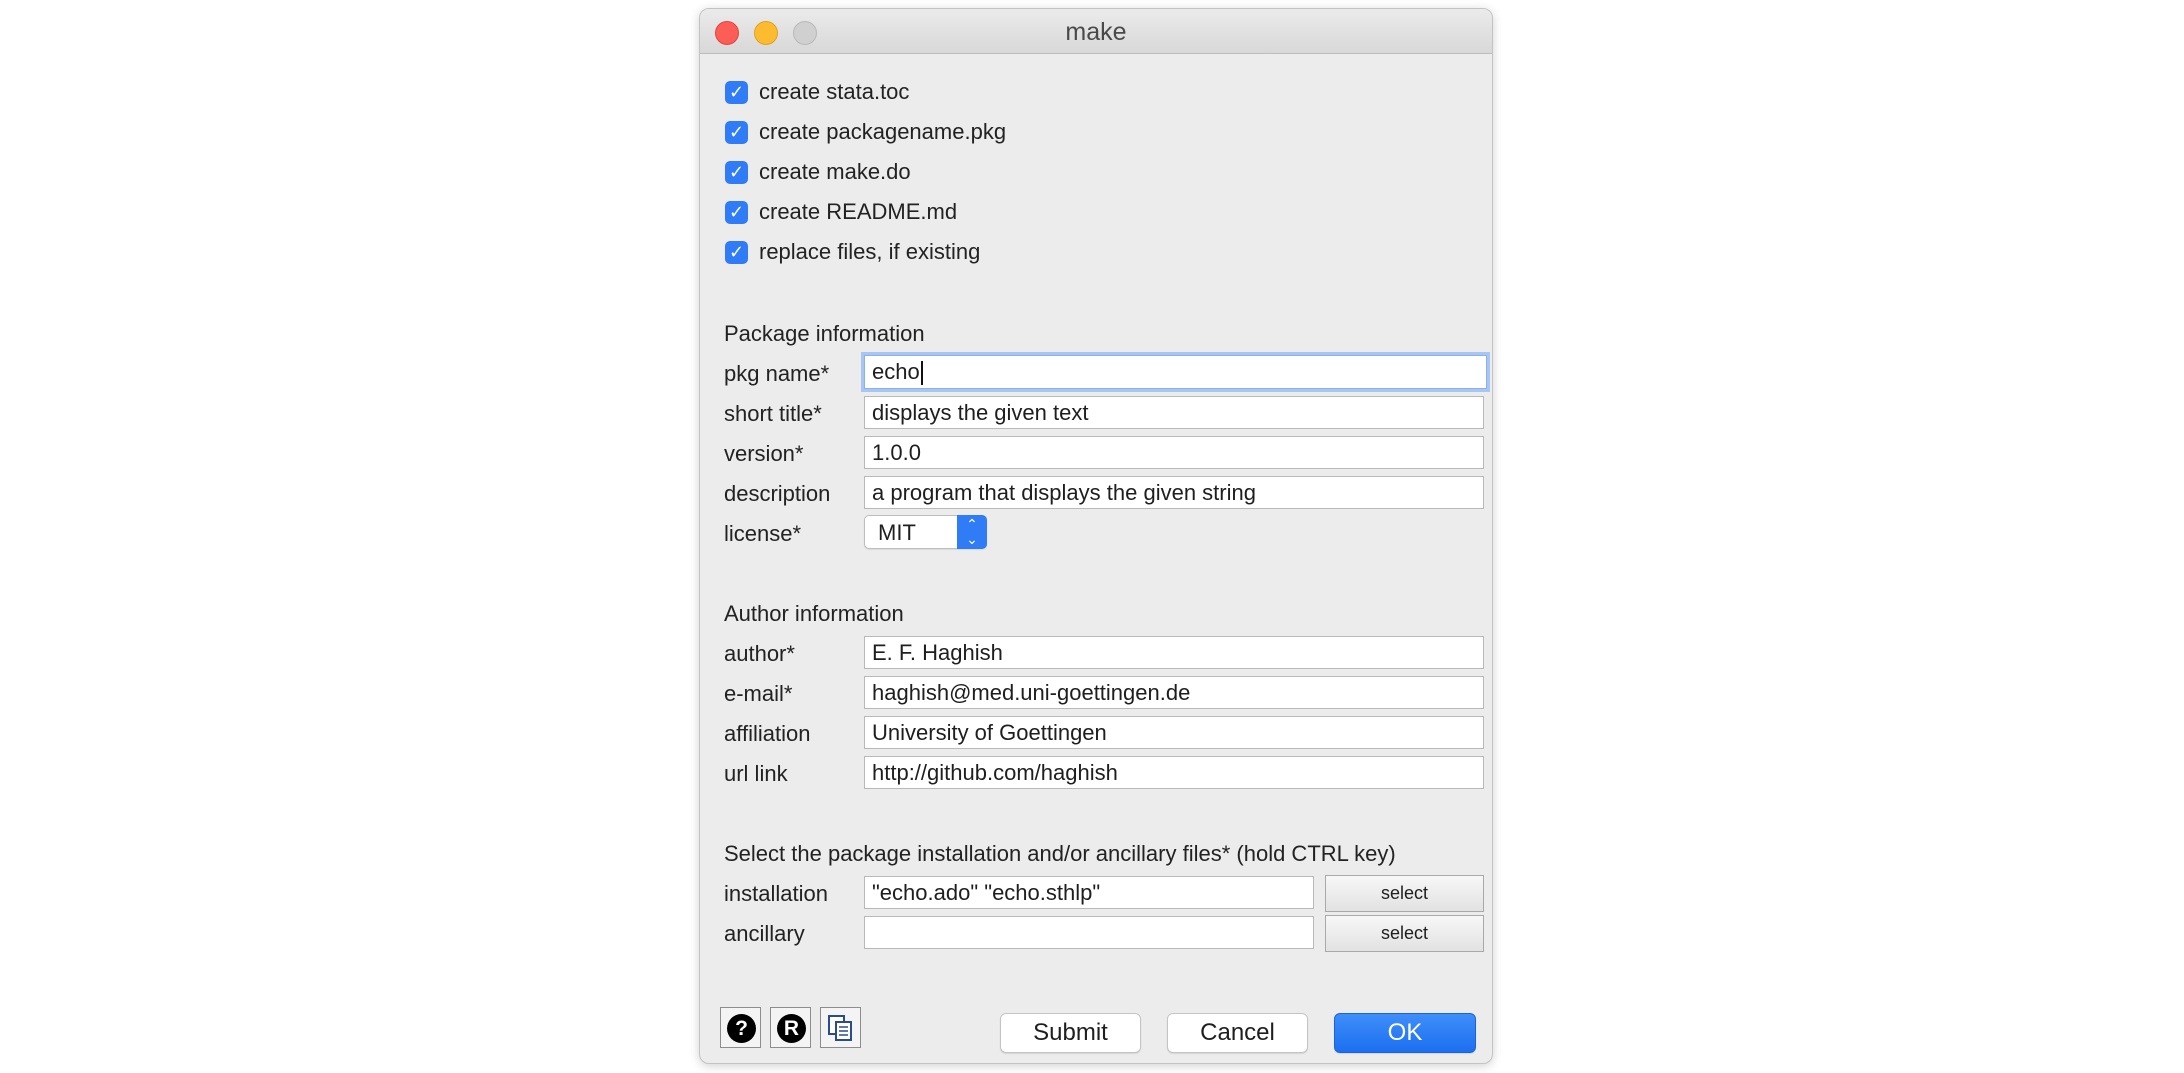 The height and width of the screenshot is (1073, 2184). What do you see at coordinates (736, 212) in the screenshot?
I see `create-readme-checkbox: ✓` at bounding box center [736, 212].